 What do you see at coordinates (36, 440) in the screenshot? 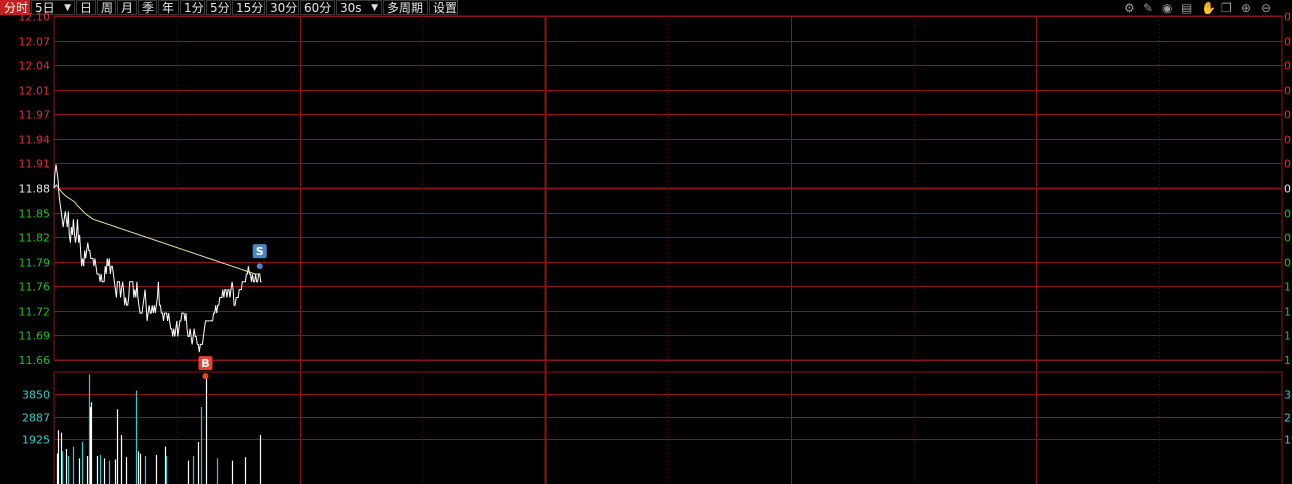
I see `volume-axis-tick: 1925` at bounding box center [36, 440].